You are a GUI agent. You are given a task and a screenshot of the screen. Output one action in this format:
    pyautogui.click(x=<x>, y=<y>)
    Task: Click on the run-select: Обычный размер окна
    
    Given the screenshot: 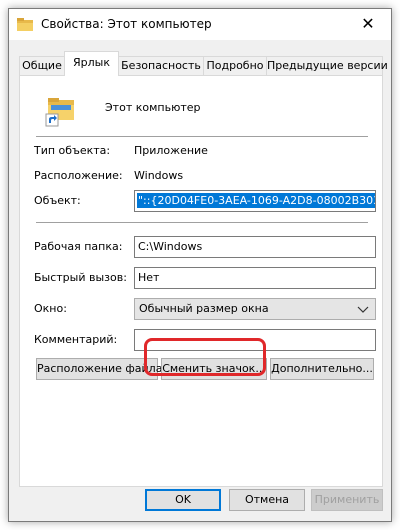 What is the action you would take?
    pyautogui.click(x=255, y=309)
    